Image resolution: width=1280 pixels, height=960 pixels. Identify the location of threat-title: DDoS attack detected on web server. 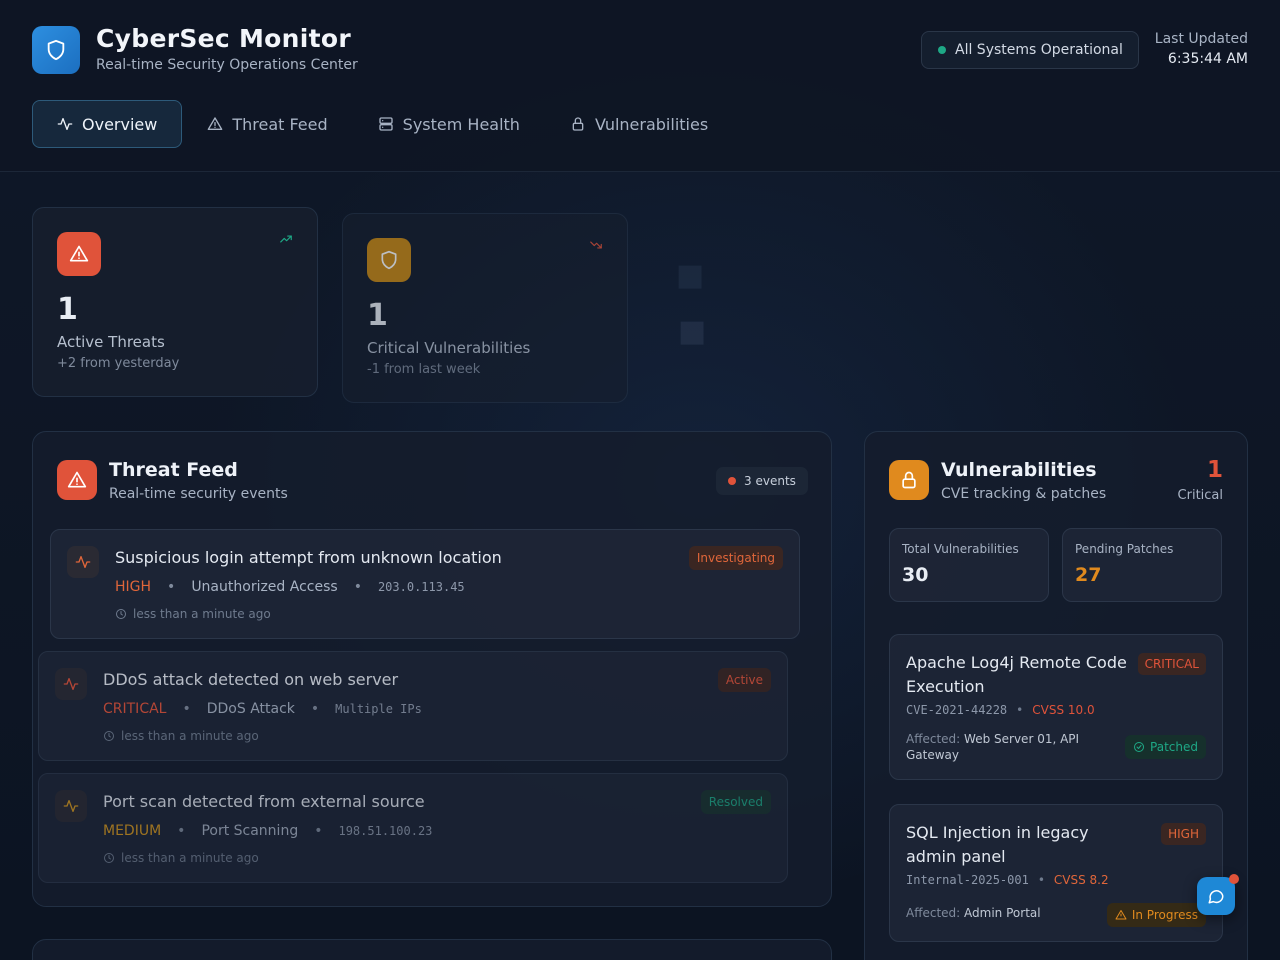
(251, 679).